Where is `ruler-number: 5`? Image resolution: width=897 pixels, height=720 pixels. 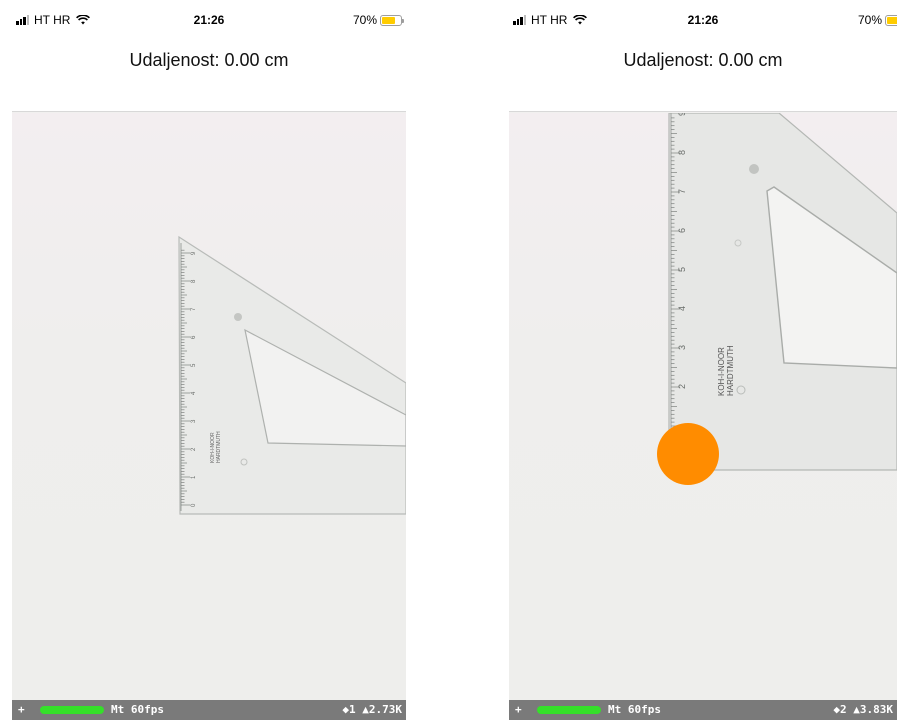
ruler-number: 5 is located at coordinates (682, 269).